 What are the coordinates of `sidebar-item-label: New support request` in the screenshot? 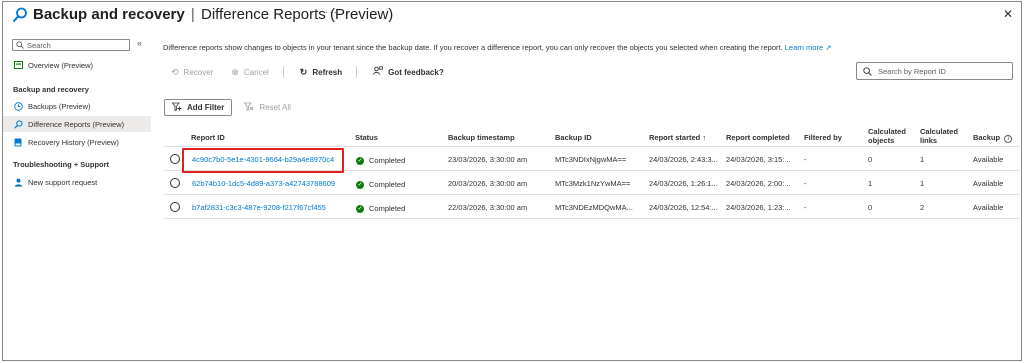 It's located at (63, 182).